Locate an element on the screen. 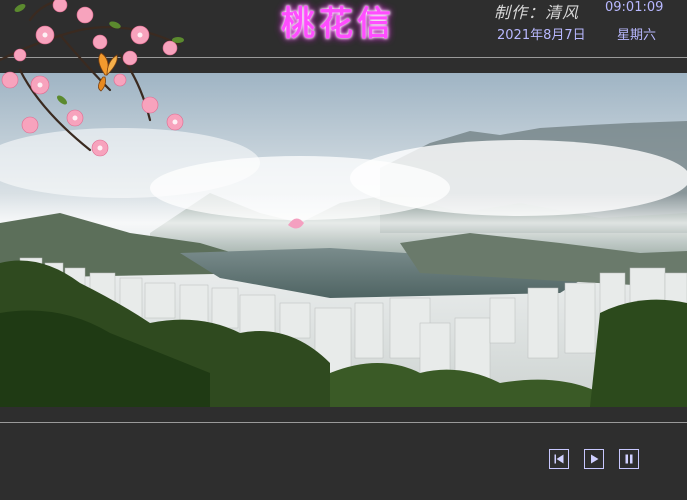 The image size is (687, 500). play-button is located at coordinates (594, 459).